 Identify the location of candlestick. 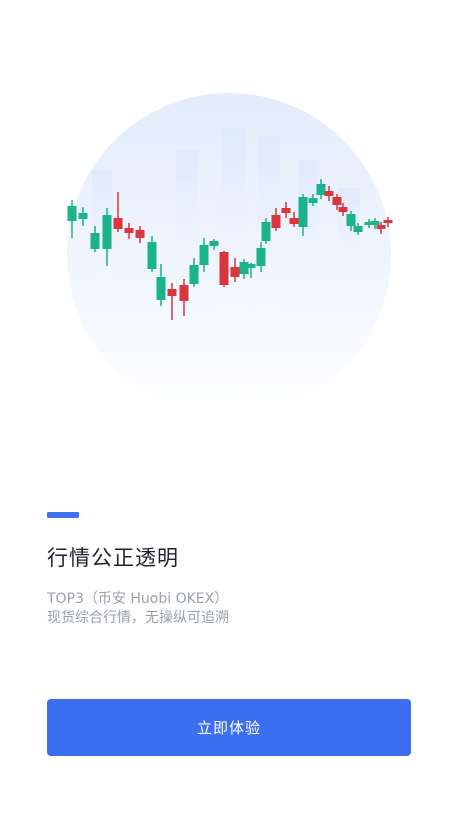
(224, 269).